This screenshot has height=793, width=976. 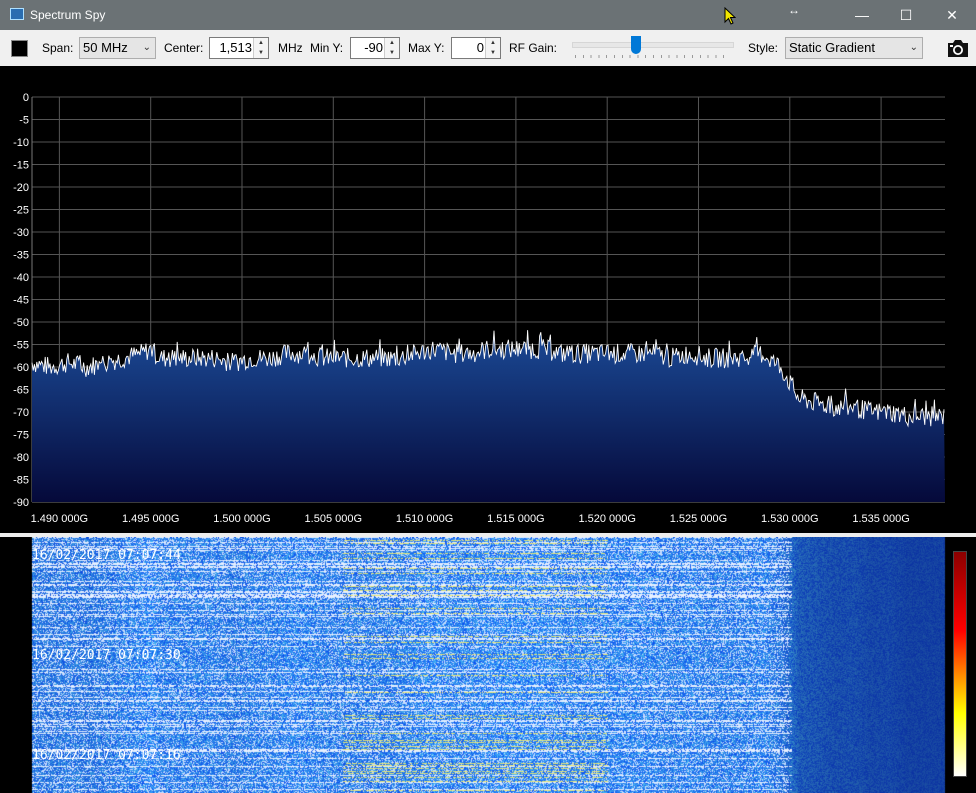 I want to click on min-y-spinner: ▲ ▼, so click(x=391, y=48).